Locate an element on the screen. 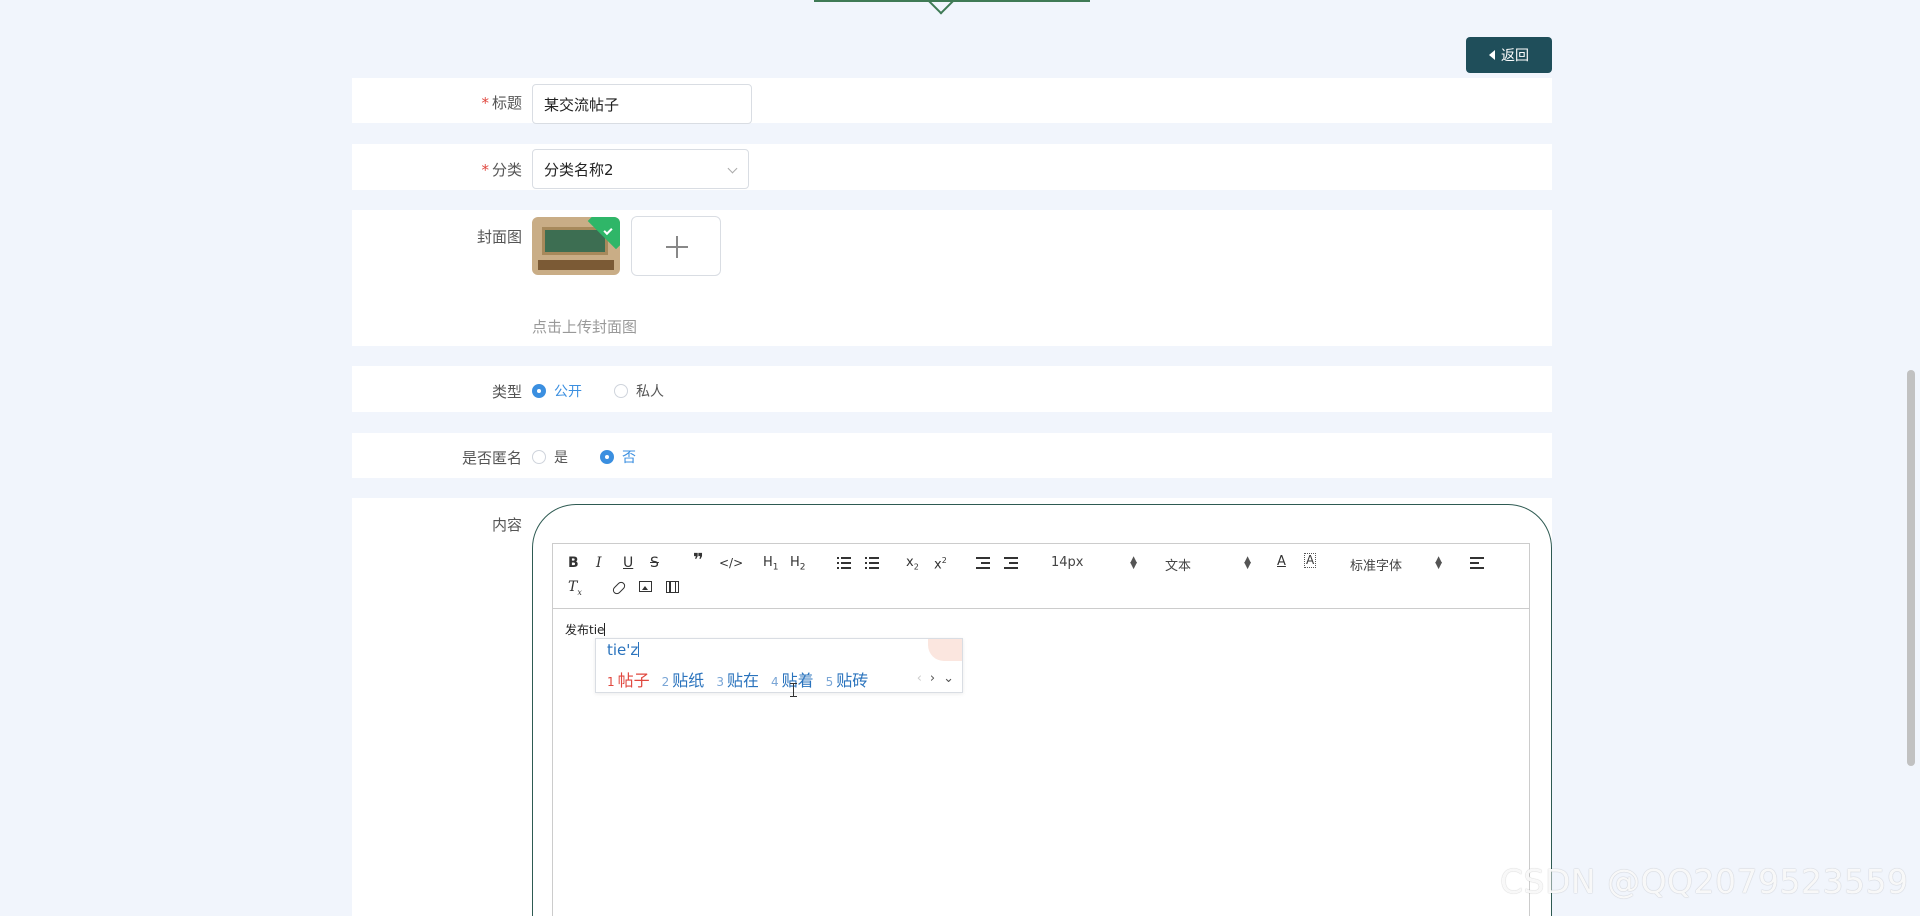 This screenshot has height=916, width=1920. bullet-list-icon is located at coordinates (872, 563).